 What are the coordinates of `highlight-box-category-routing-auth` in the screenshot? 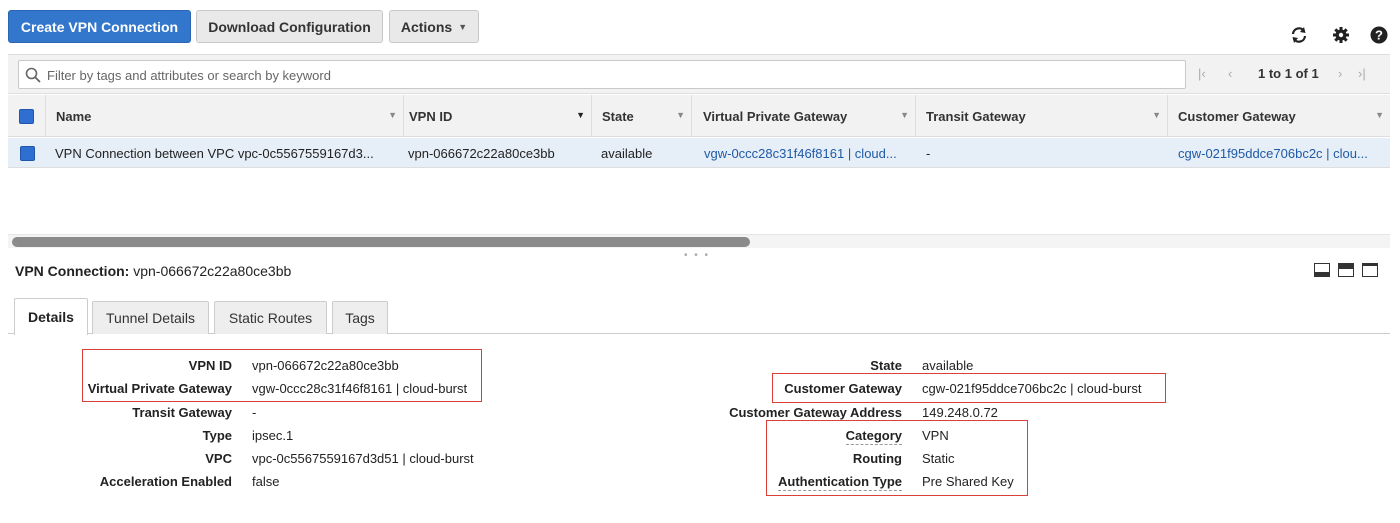 It's located at (897, 458).